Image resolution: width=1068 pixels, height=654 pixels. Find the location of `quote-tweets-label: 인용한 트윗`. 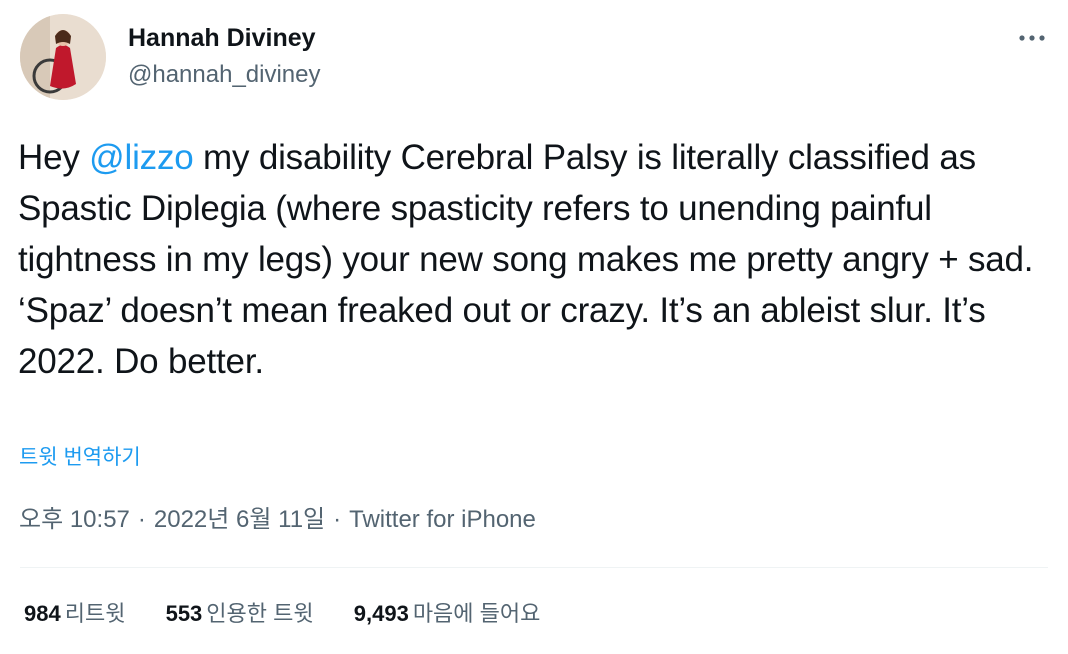

quote-tweets-label: 인용한 트윗 is located at coordinates (260, 613).